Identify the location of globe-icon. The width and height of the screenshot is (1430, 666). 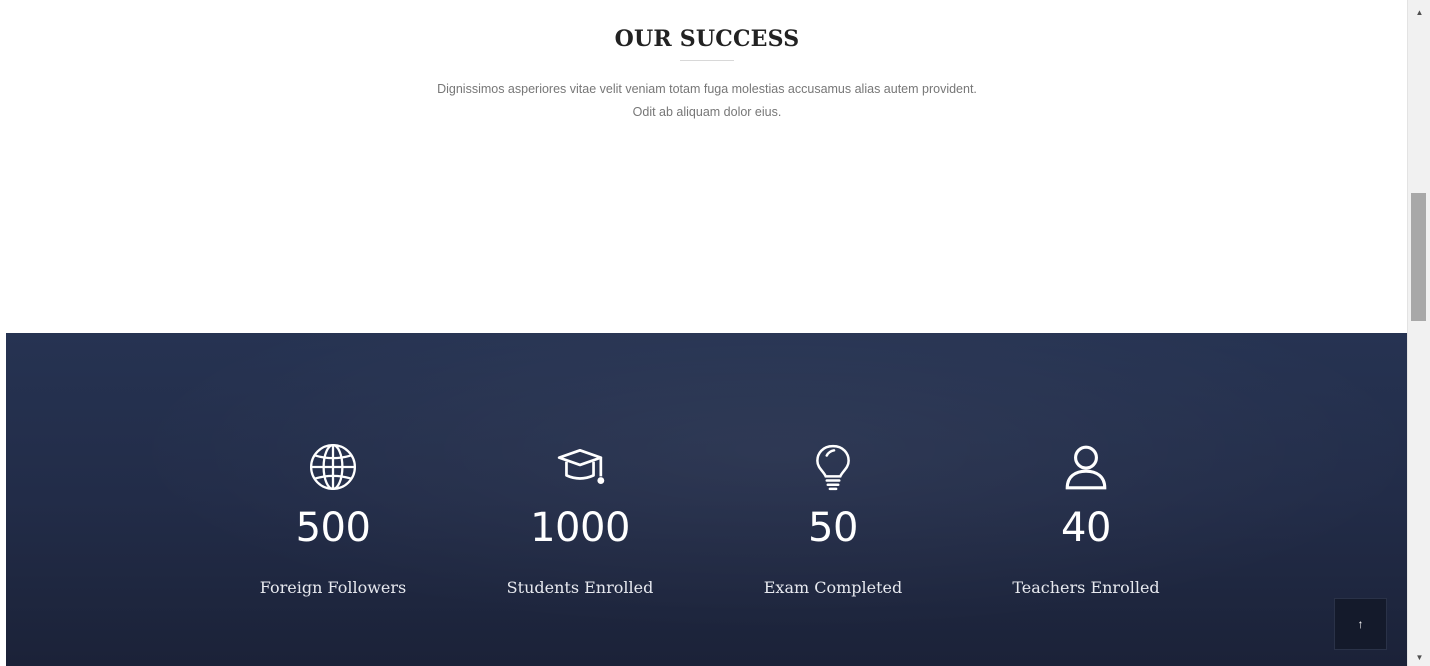
(333, 467).